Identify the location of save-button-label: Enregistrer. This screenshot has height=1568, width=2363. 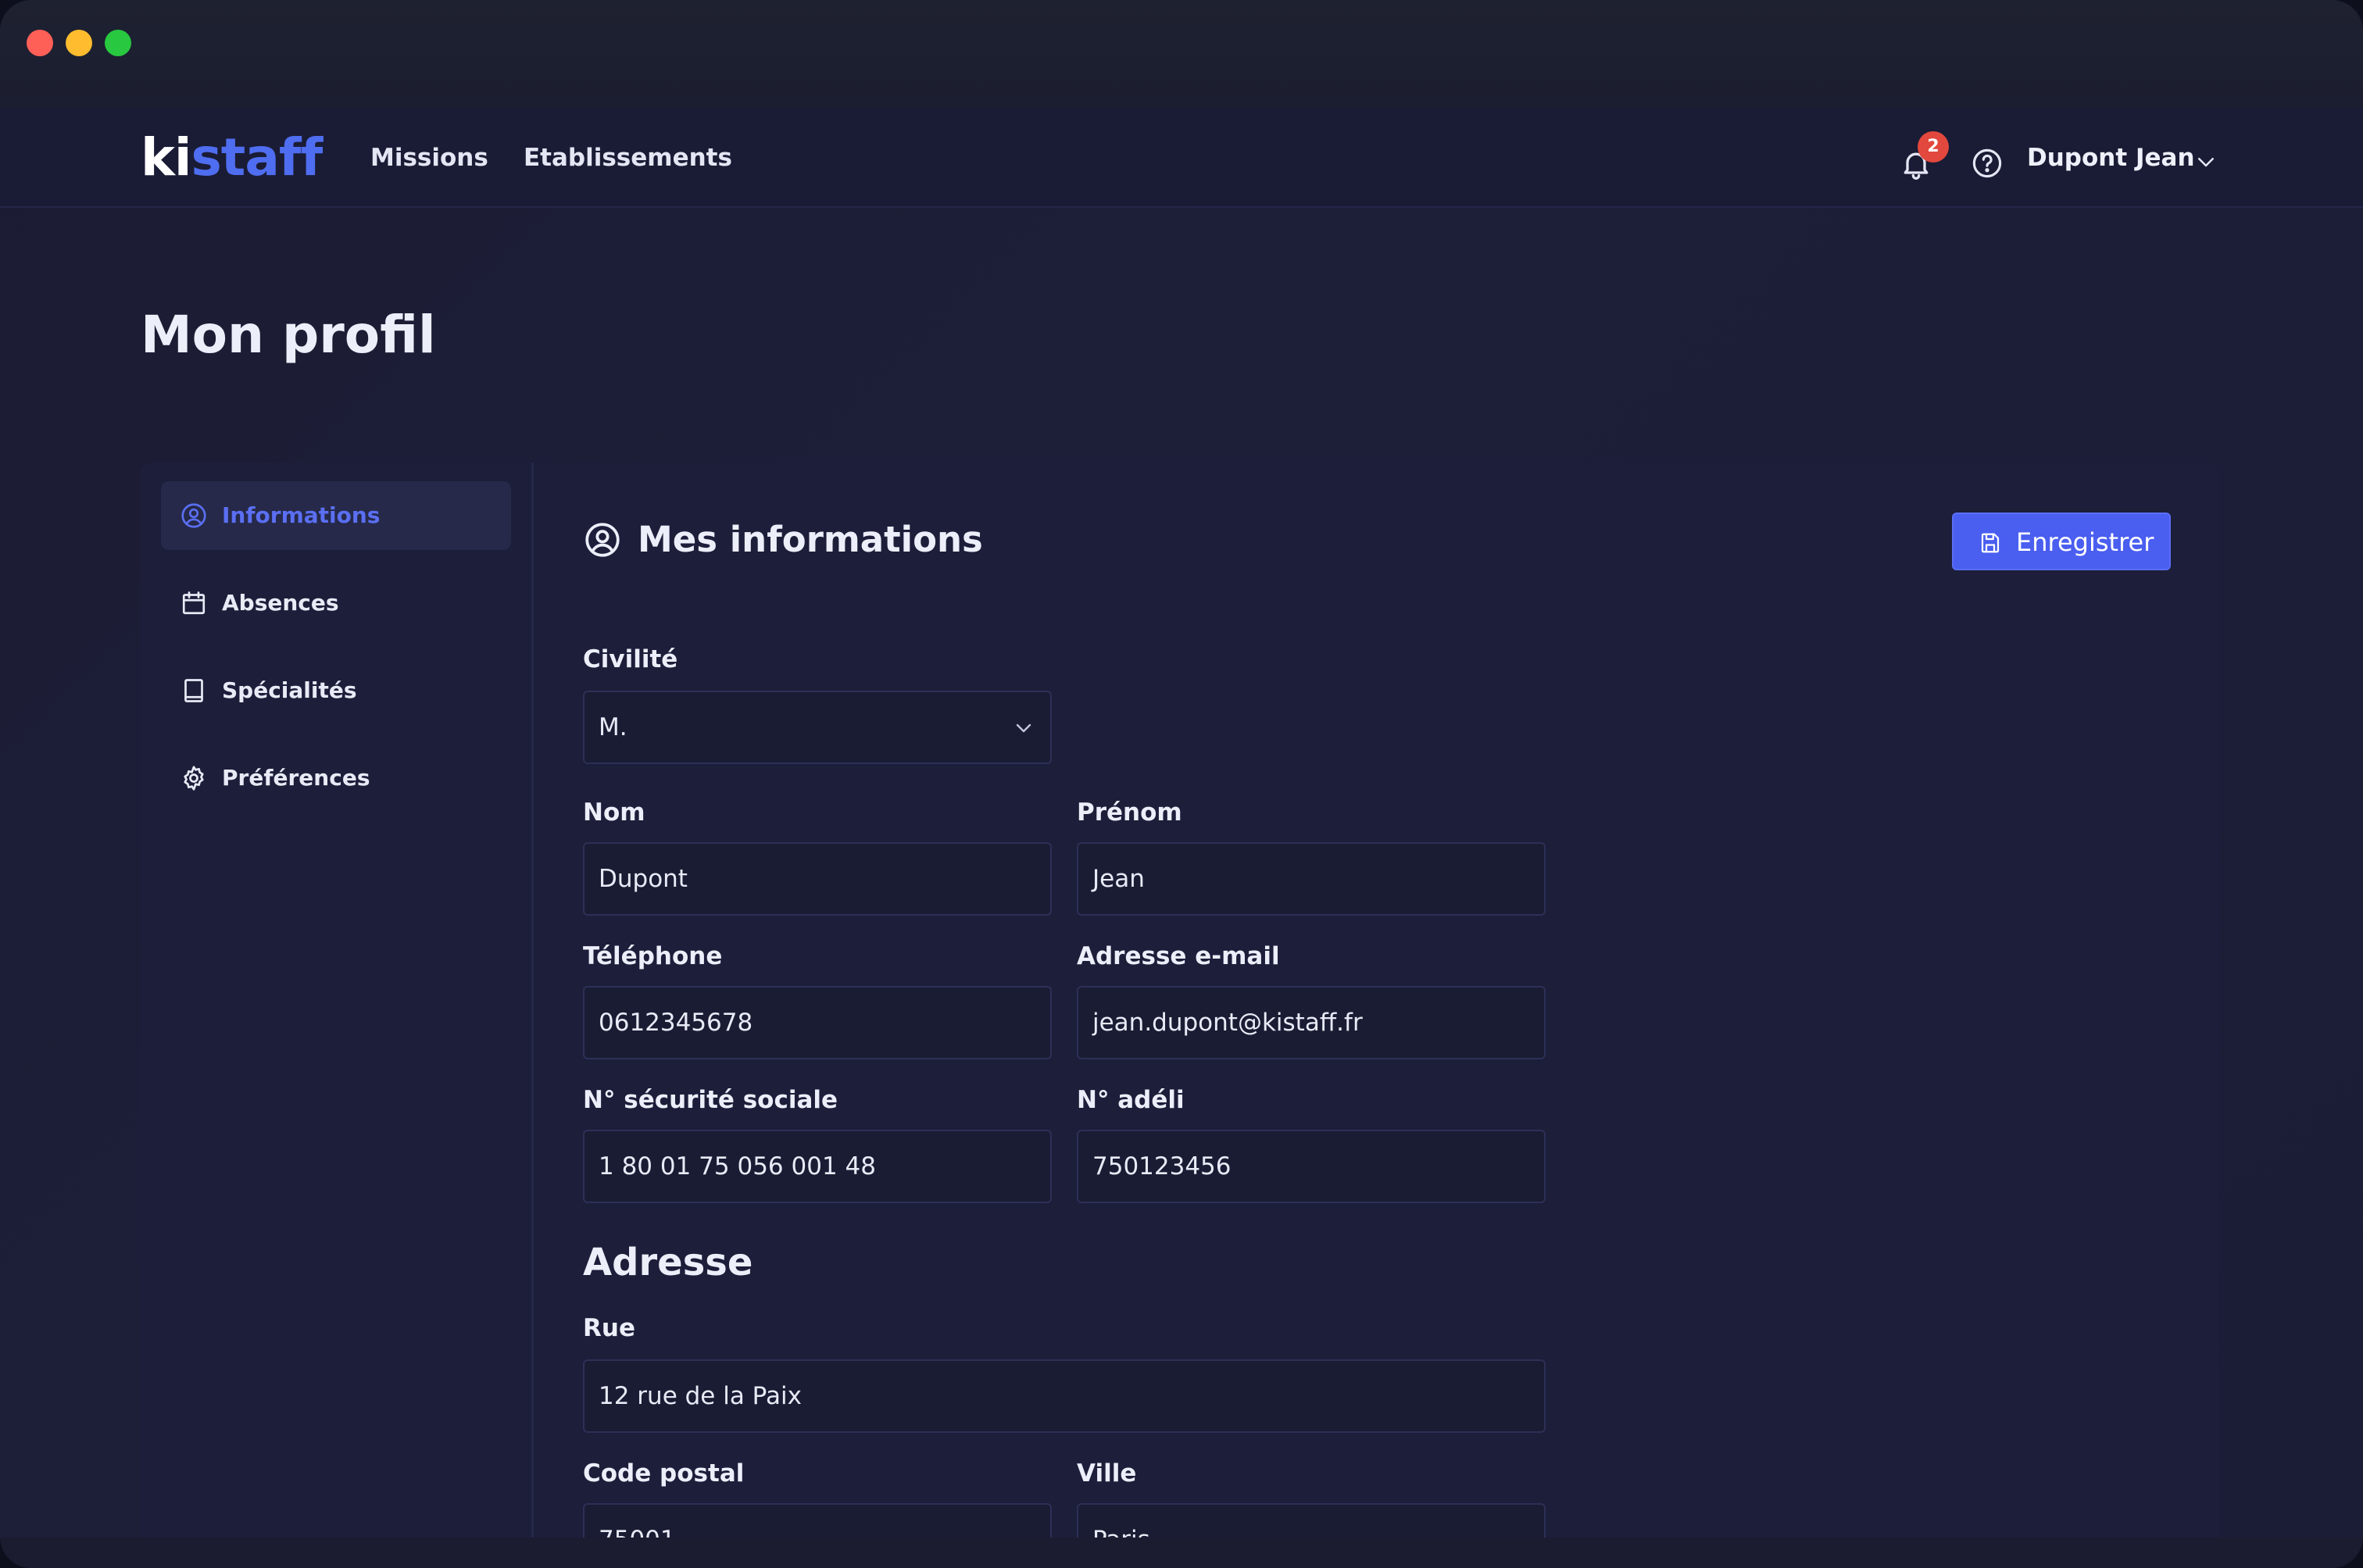
(2085, 542).